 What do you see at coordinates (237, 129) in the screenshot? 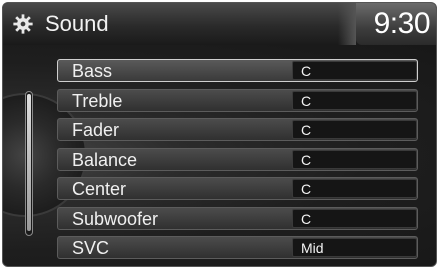
I see `setting-row-fader: Fader C` at bounding box center [237, 129].